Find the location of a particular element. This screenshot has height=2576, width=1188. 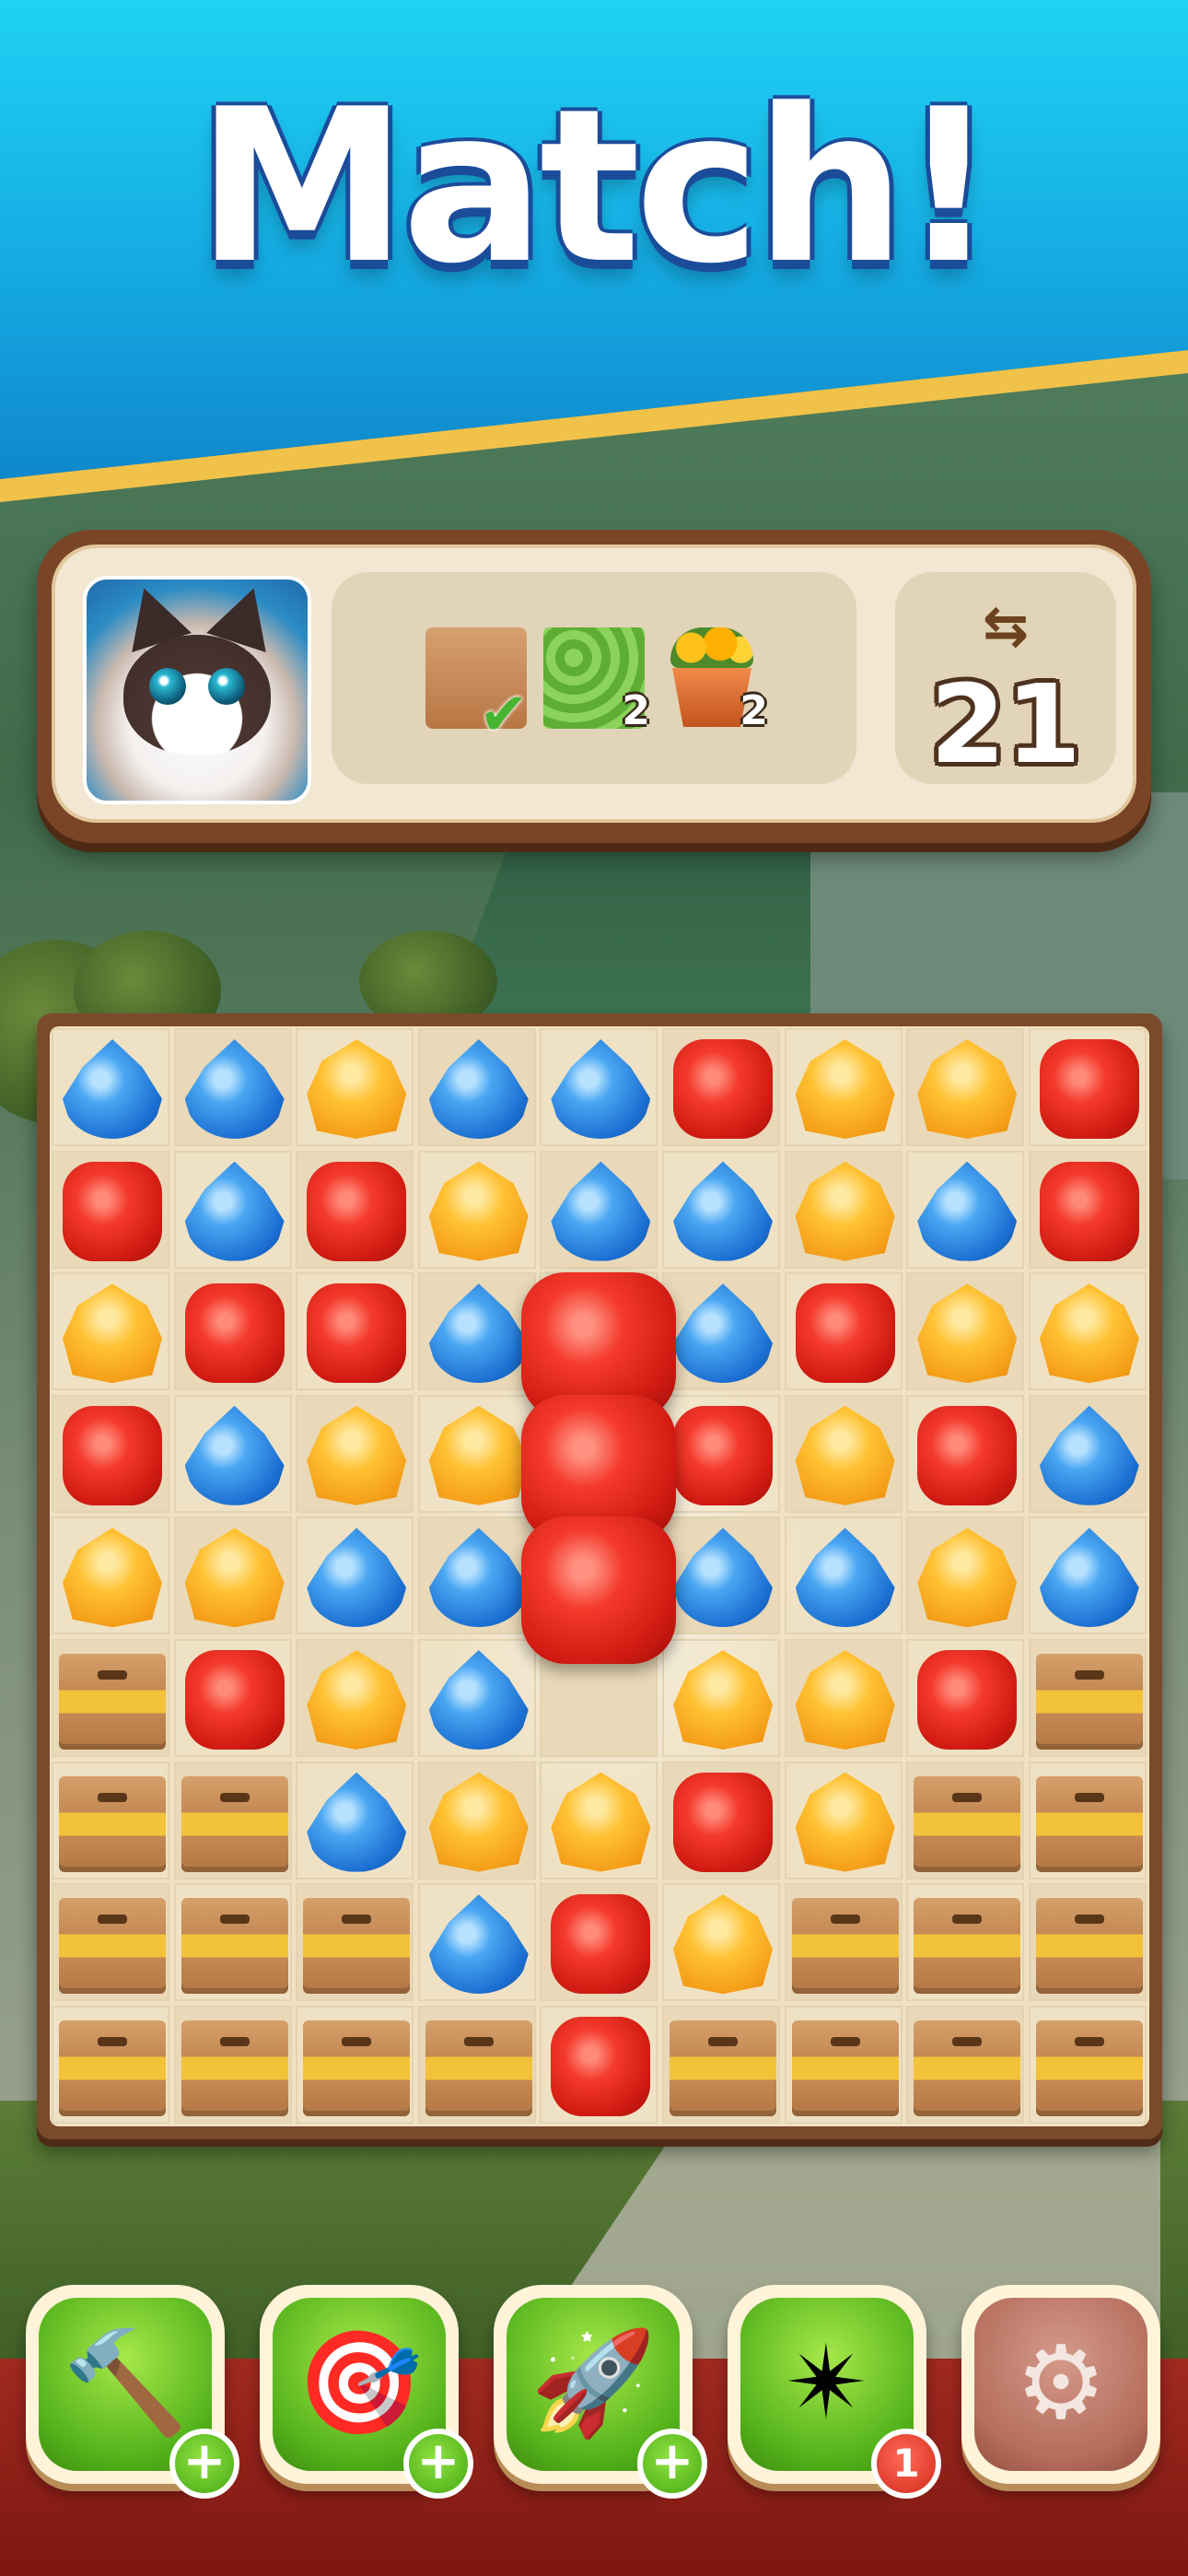

rocket-booster-button: 🚀 + is located at coordinates (600, 2392).